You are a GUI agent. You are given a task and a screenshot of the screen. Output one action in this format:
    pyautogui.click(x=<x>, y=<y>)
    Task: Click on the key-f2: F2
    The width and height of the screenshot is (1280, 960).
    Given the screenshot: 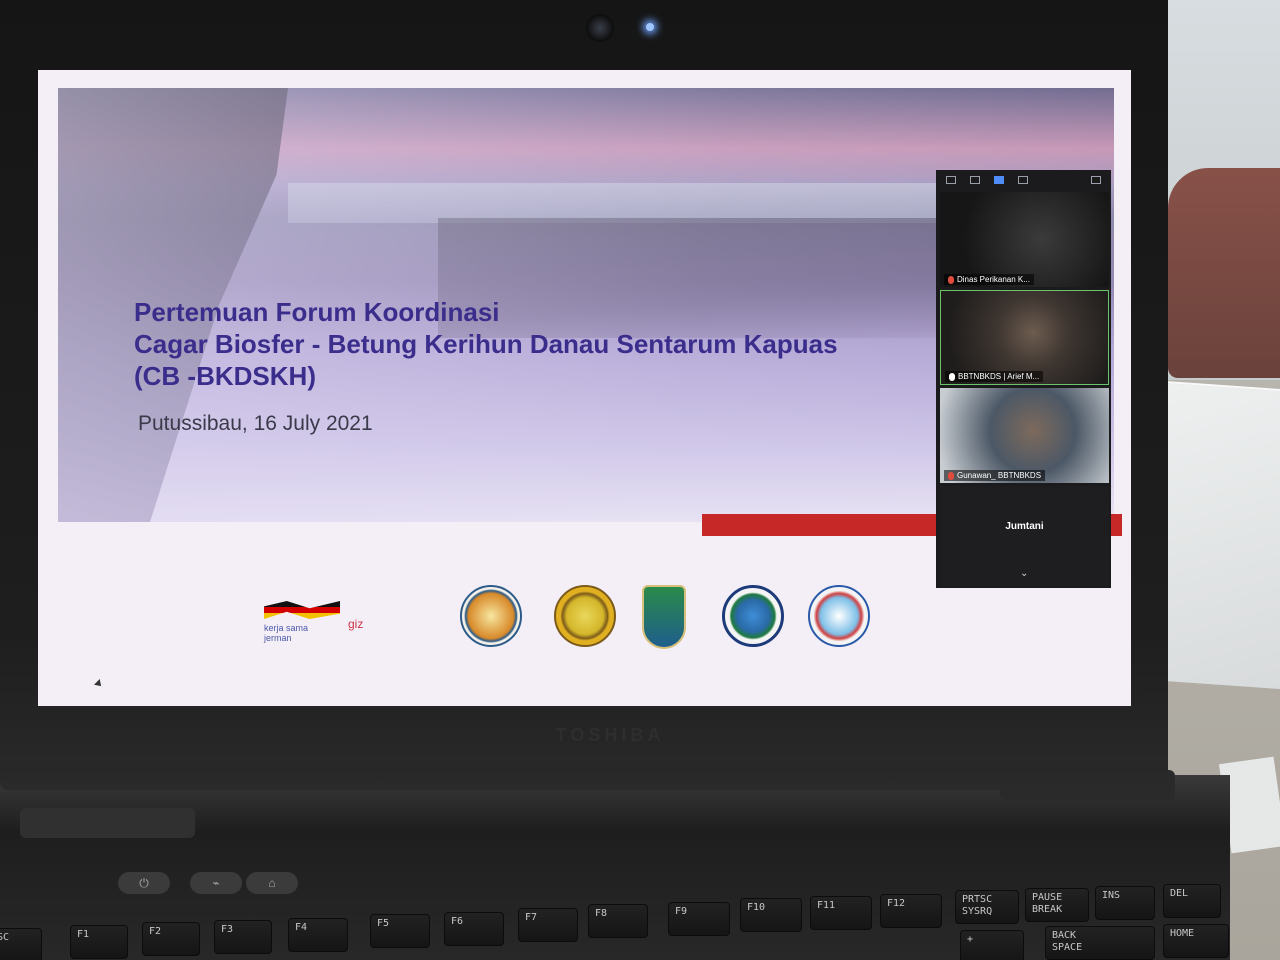 What is the action you would take?
    pyautogui.click(x=171, y=939)
    